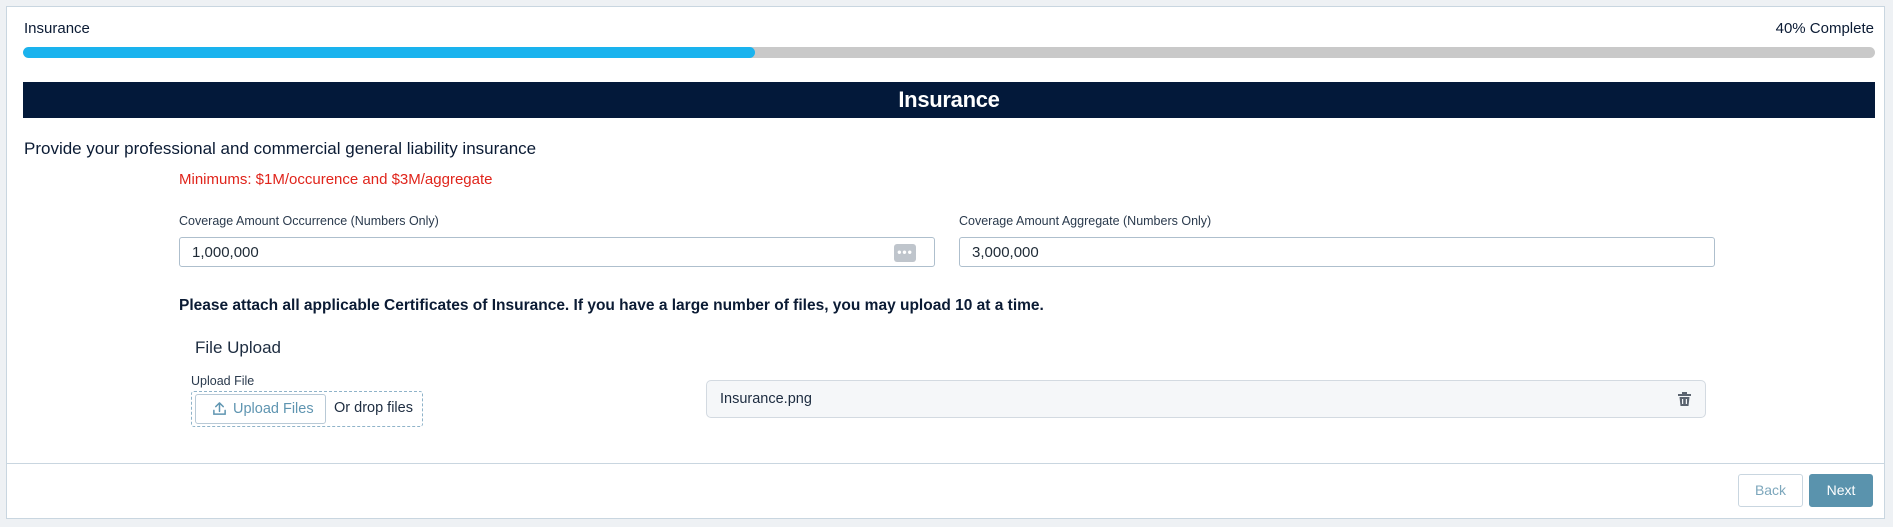  I want to click on occurrence-field: •••, so click(557, 252).